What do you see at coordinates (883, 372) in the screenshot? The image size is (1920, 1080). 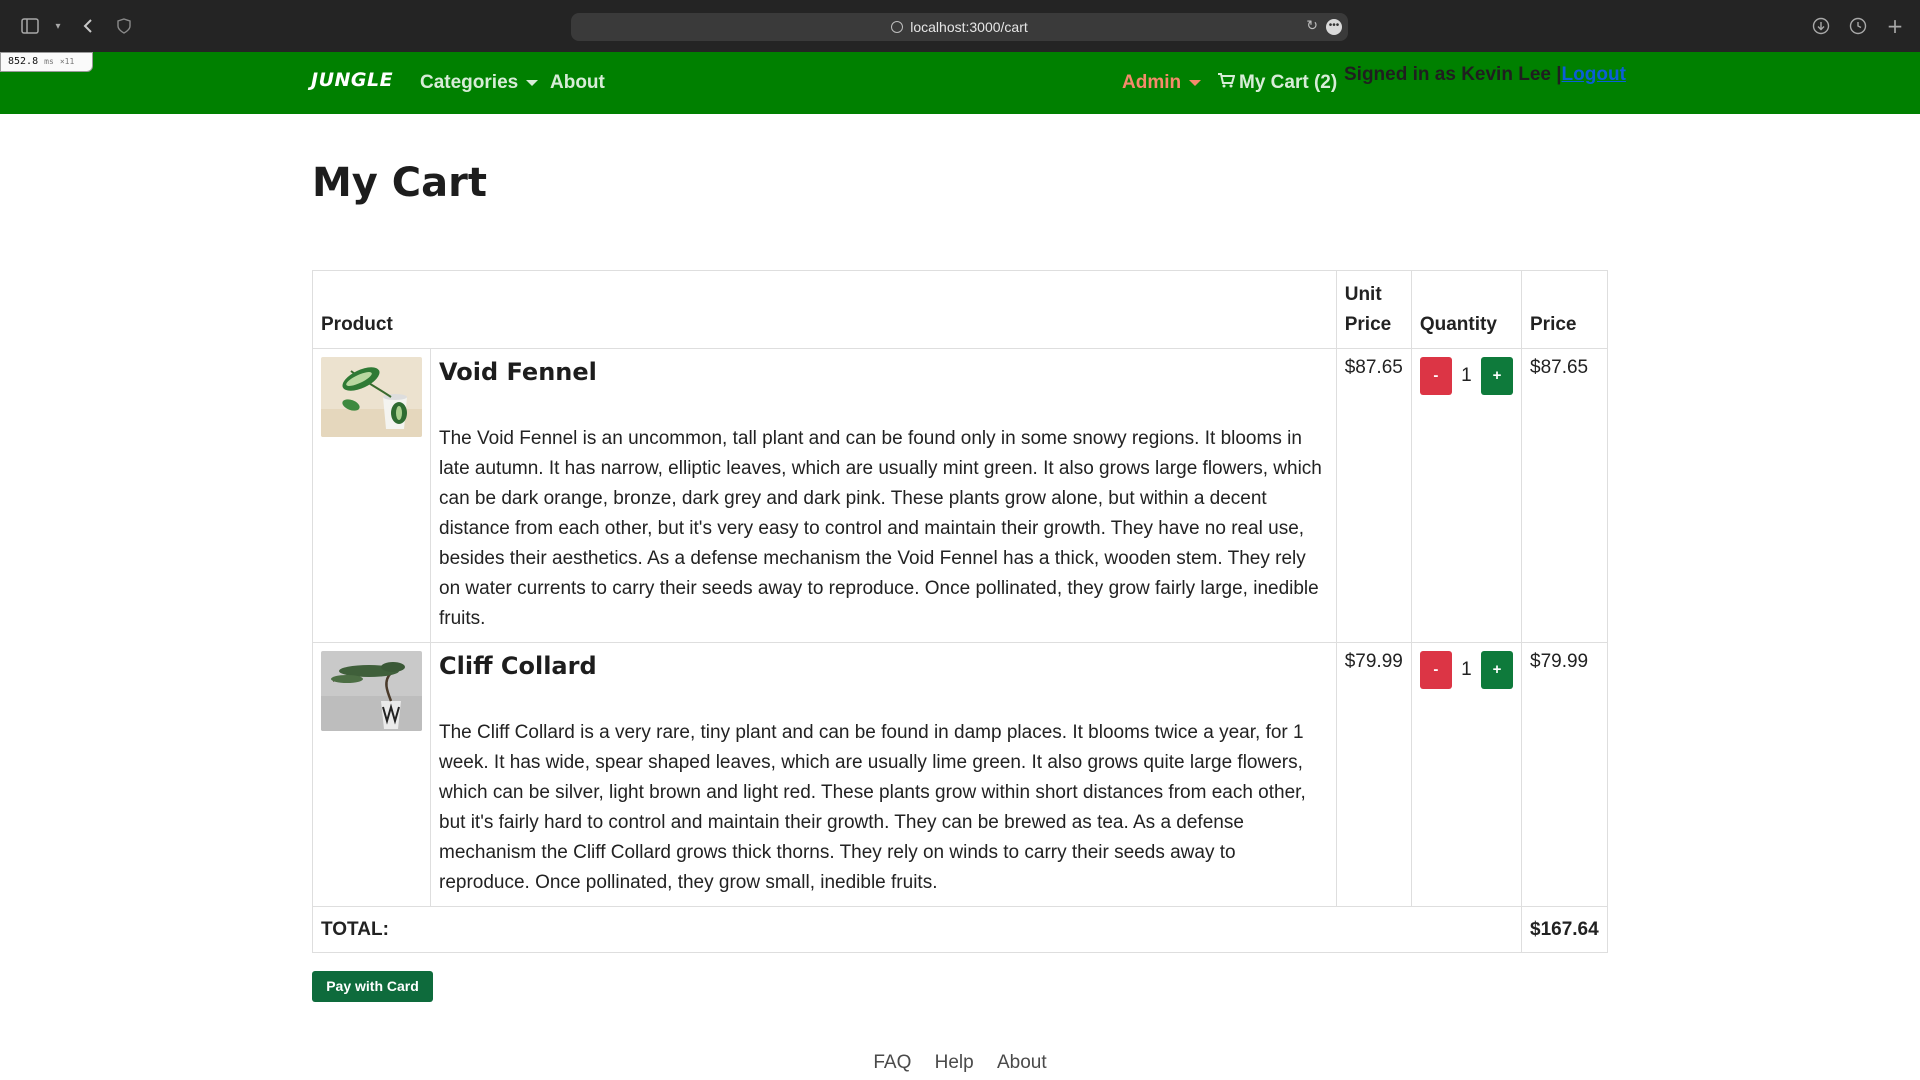 I see `product-name: Void Fennel` at bounding box center [883, 372].